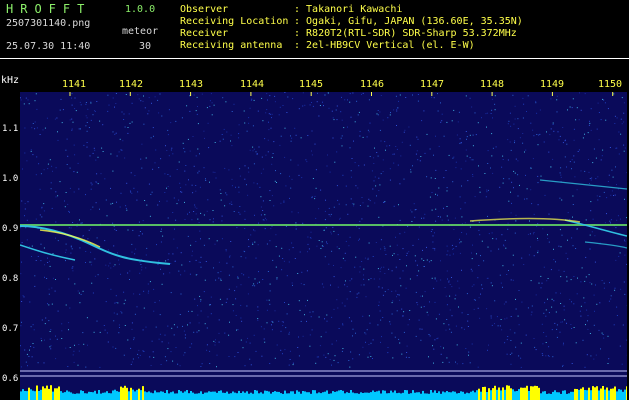 The width and height of the screenshot is (629, 400). What do you see at coordinates (140, 9) in the screenshot?
I see `app-version: 1.0.0` at bounding box center [140, 9].